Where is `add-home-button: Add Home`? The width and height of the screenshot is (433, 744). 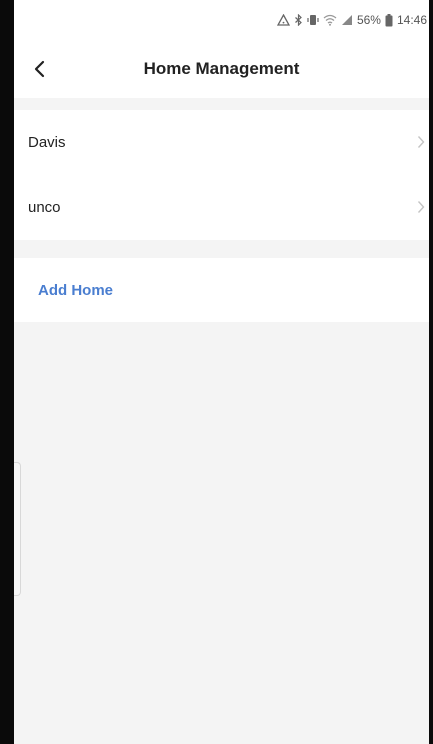
add-home-button: Add Home is located at coordinates (221, 290).